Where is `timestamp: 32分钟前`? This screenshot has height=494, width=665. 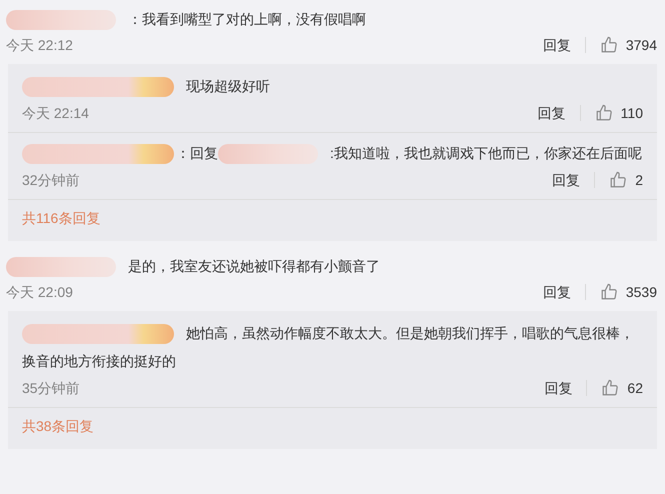
timestamp: 32分钟前 is located at coordinates (51, 180).